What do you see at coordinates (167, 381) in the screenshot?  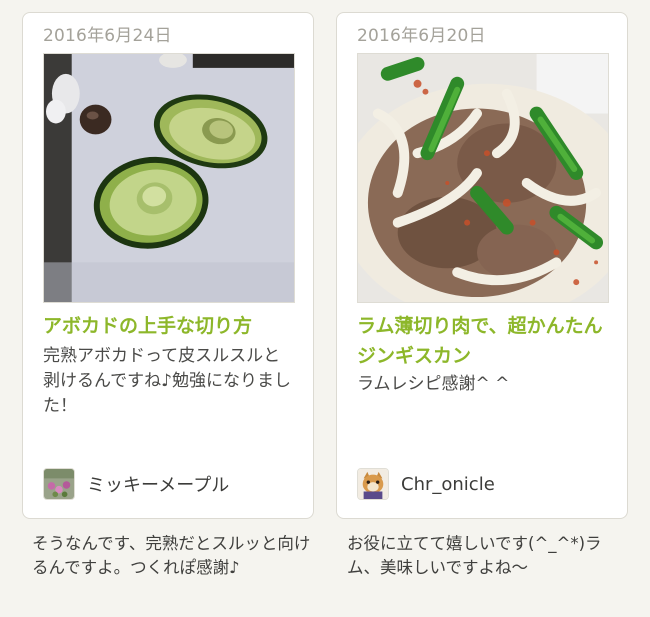 I see `report-comment: 完熟アボカドって皮スルスルと剥けるんですね♪勉強になりました！` at bounding box center [167, 381].